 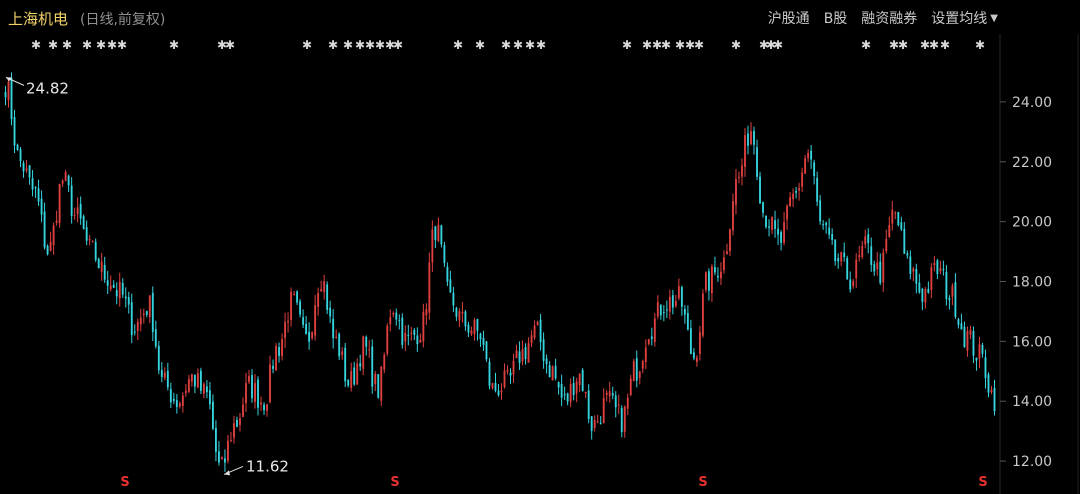 What do you see at coordinates (1032, 462) in the screenshot?
I see `y-tick-label: 12.00` at bounding box center [1032, 462].